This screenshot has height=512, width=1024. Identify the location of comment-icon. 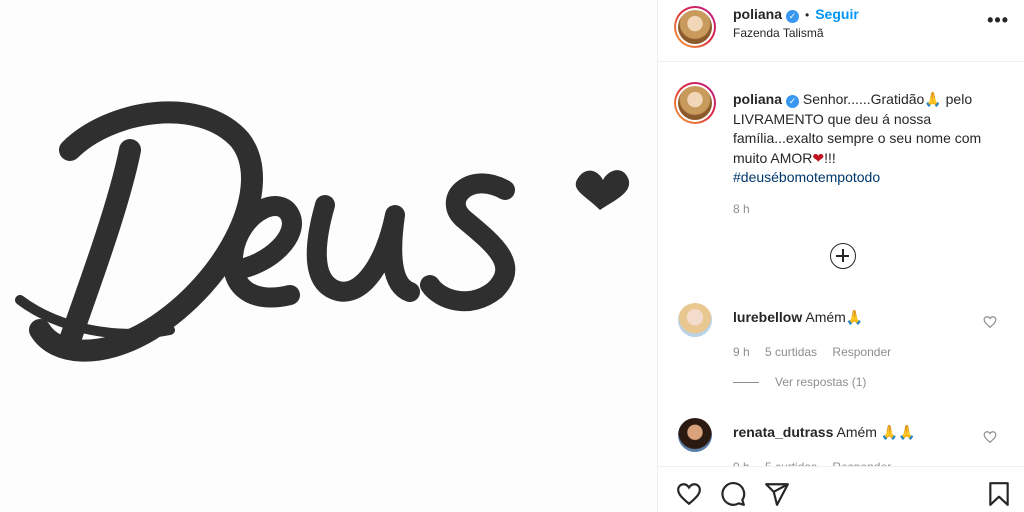
(733, 494).